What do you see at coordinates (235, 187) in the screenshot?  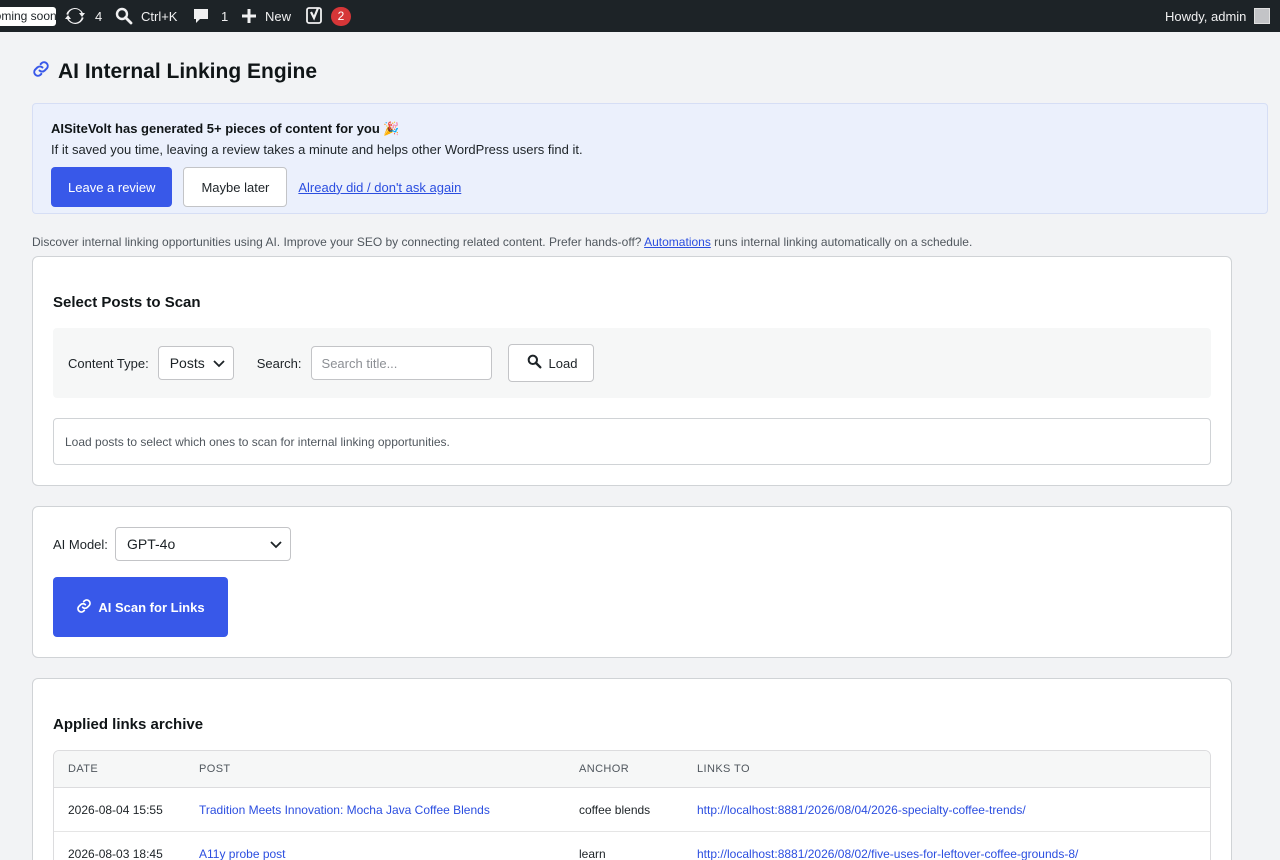 I see `maybe-later-button: Maybe later` at bounding box center [235, 187].